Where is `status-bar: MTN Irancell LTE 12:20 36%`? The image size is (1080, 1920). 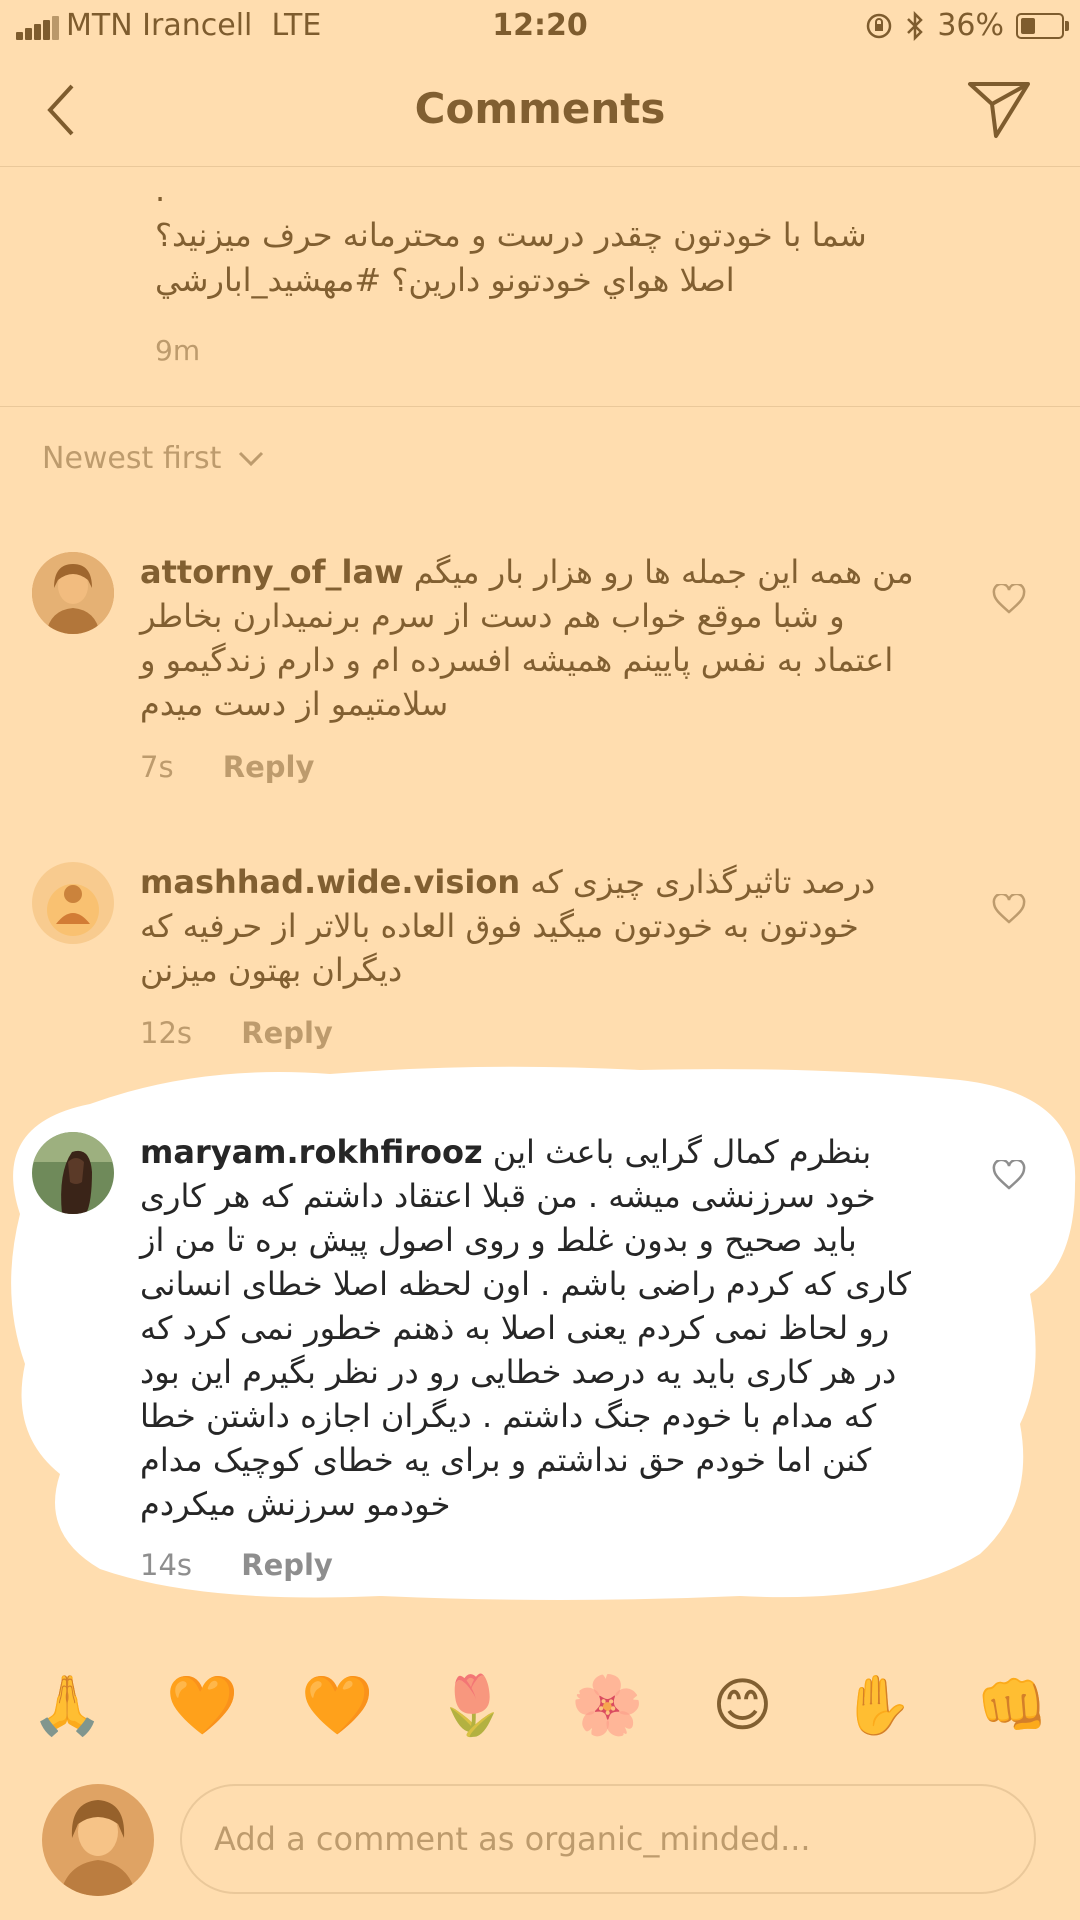
status-bar: MTN Irancell LTE 12:20 36% is located at coordinates (540, 27).